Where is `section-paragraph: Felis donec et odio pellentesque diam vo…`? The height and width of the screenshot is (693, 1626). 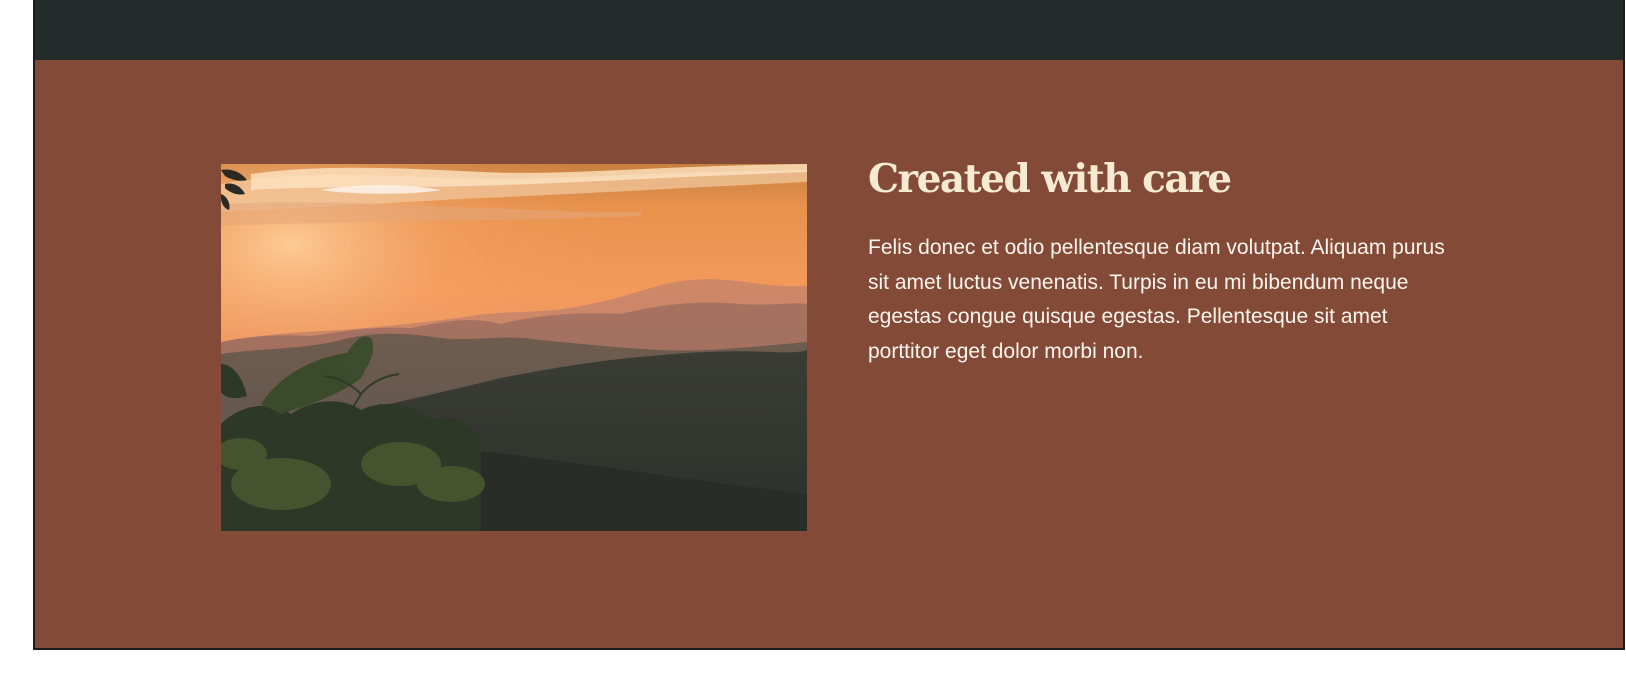 section-paragraph: Felis donec et odio pellentesque diam vo… is located at coordinates (1156, 299).